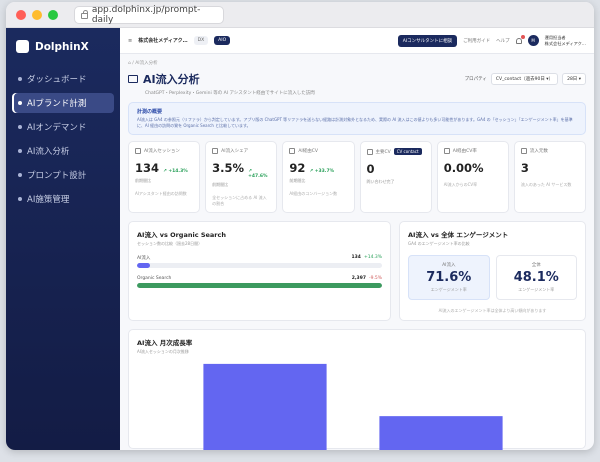 This screenshot has width=600, height=462. Describe the element at coordinates (37, 14) in the screenshot. I see `minimize-window-button` at that location.